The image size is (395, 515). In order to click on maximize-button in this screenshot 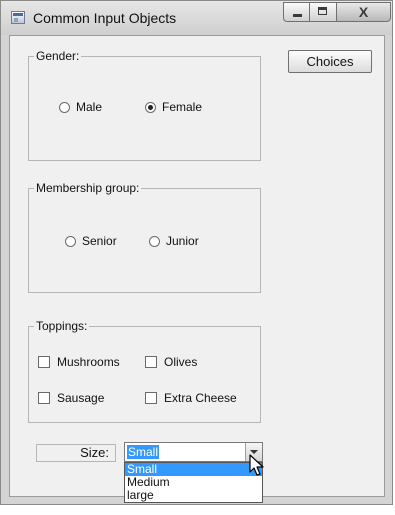, I will do `click(323, 12)`.